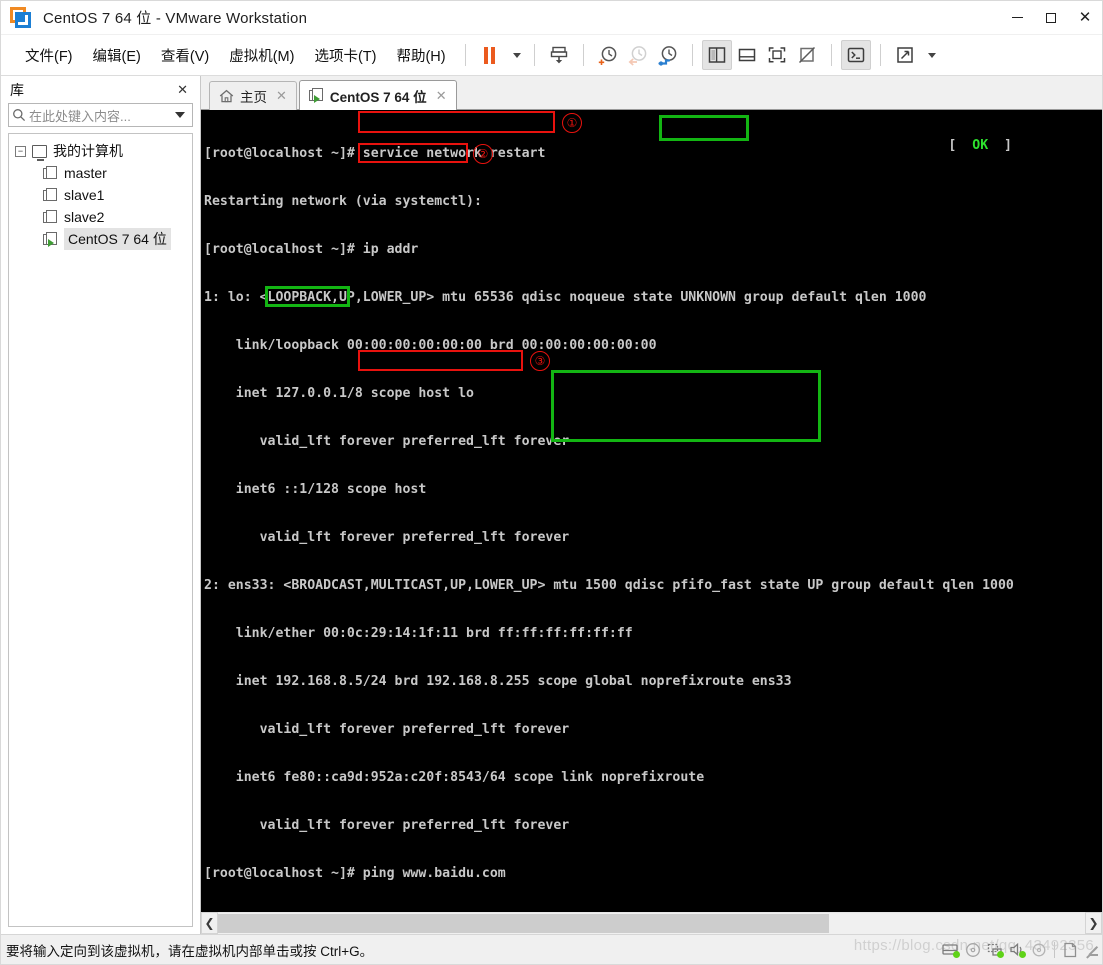 This screenshot has width=1103, height=965. I want to click on tray-sound-icon, so click(1016, 949).